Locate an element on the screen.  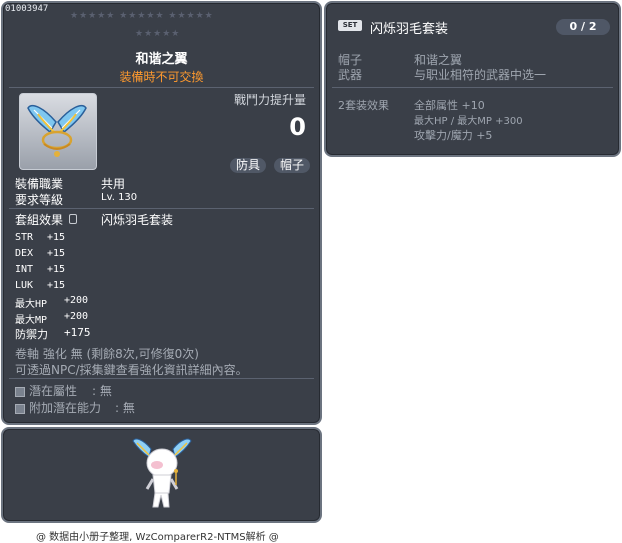
equipment-category-tag: 防具 is located at coordinates (248, 165).